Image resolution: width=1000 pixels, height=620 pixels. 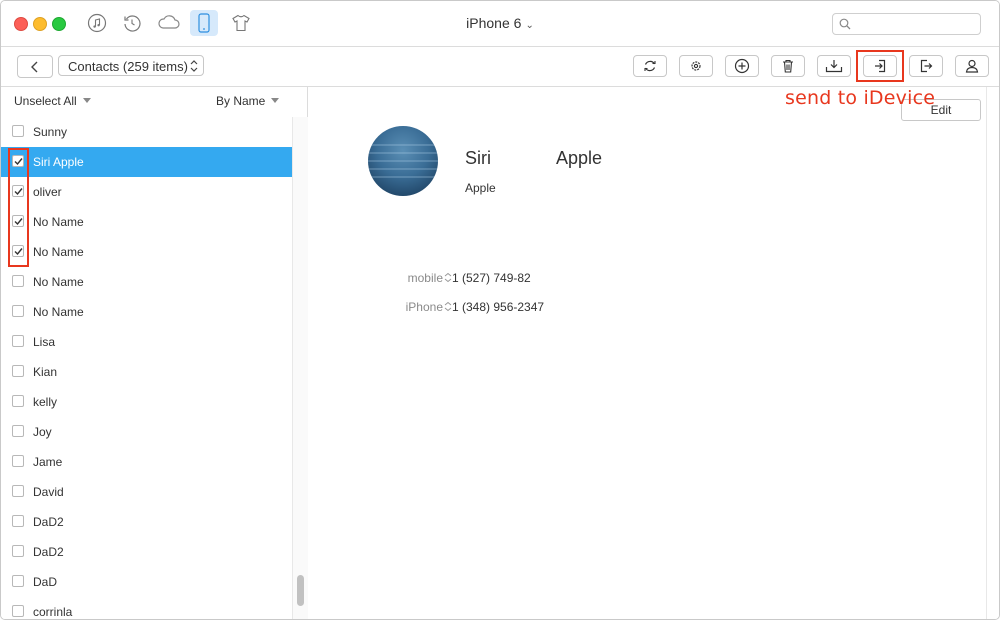 What do you see at coordinates (300, 590) in the screenshot?
I see `scroll-thumb` at bounding box center [300, 590].